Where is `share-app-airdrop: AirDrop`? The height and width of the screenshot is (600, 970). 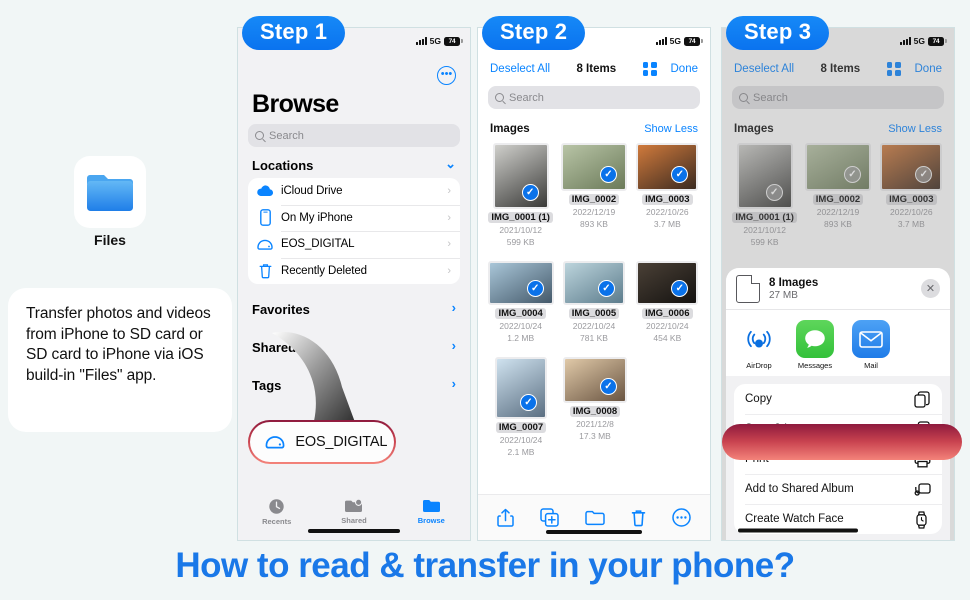 share-app-airdrop: AirDrop is located at coordinates (759, 345).